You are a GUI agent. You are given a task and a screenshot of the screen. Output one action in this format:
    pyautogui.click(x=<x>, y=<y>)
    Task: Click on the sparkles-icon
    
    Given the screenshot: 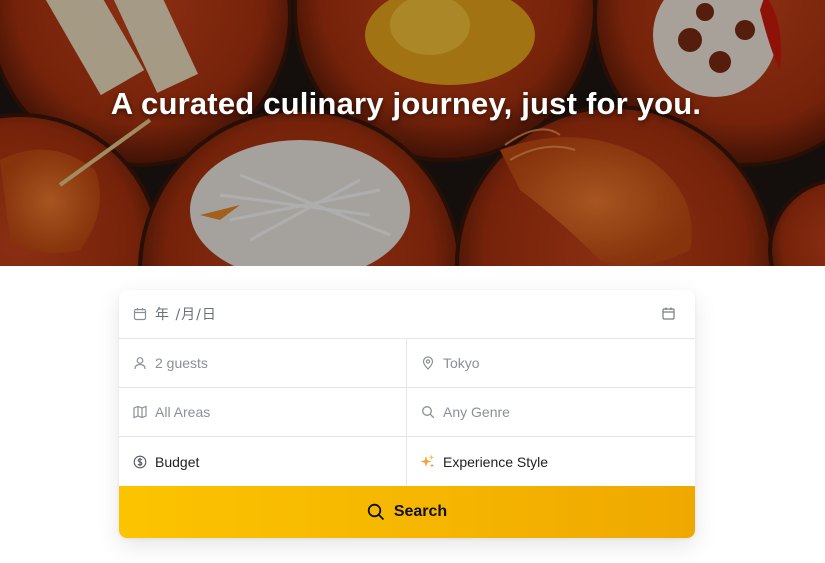 What is the action you would take?
    pyautogui.click(x=427, y=461)
    